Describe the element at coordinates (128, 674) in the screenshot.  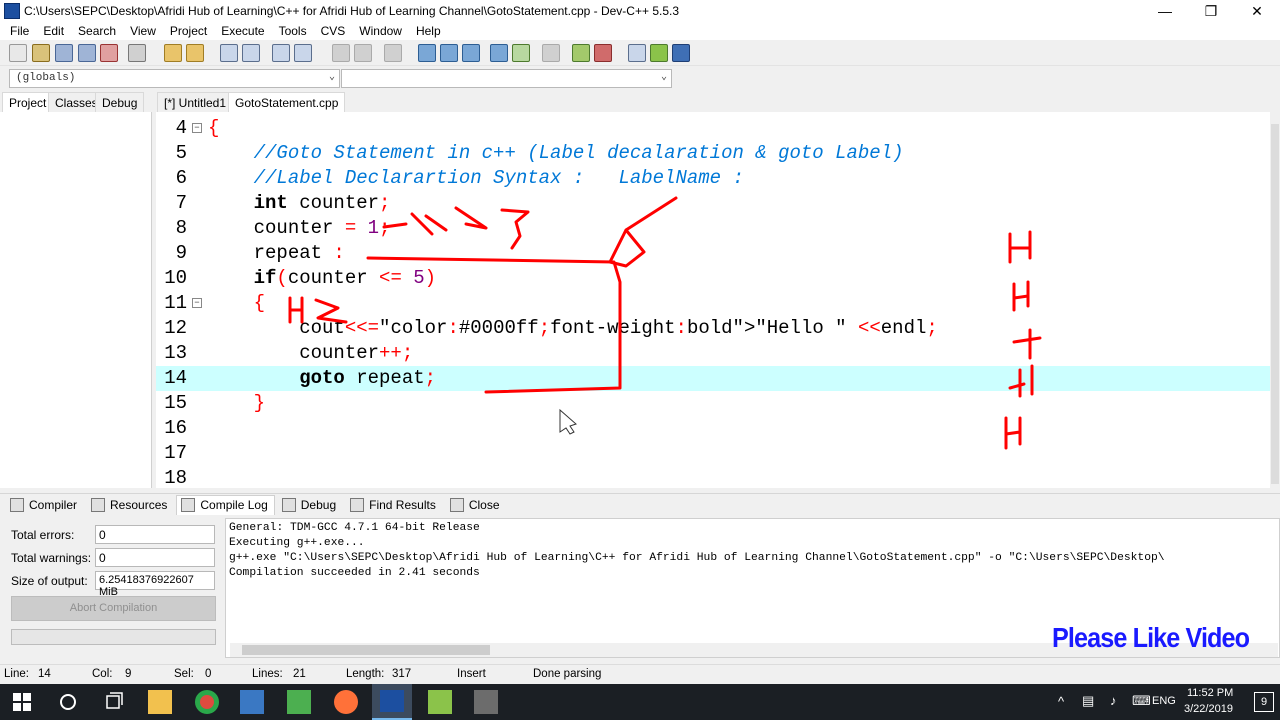
I see `status-col: 9` at that location.